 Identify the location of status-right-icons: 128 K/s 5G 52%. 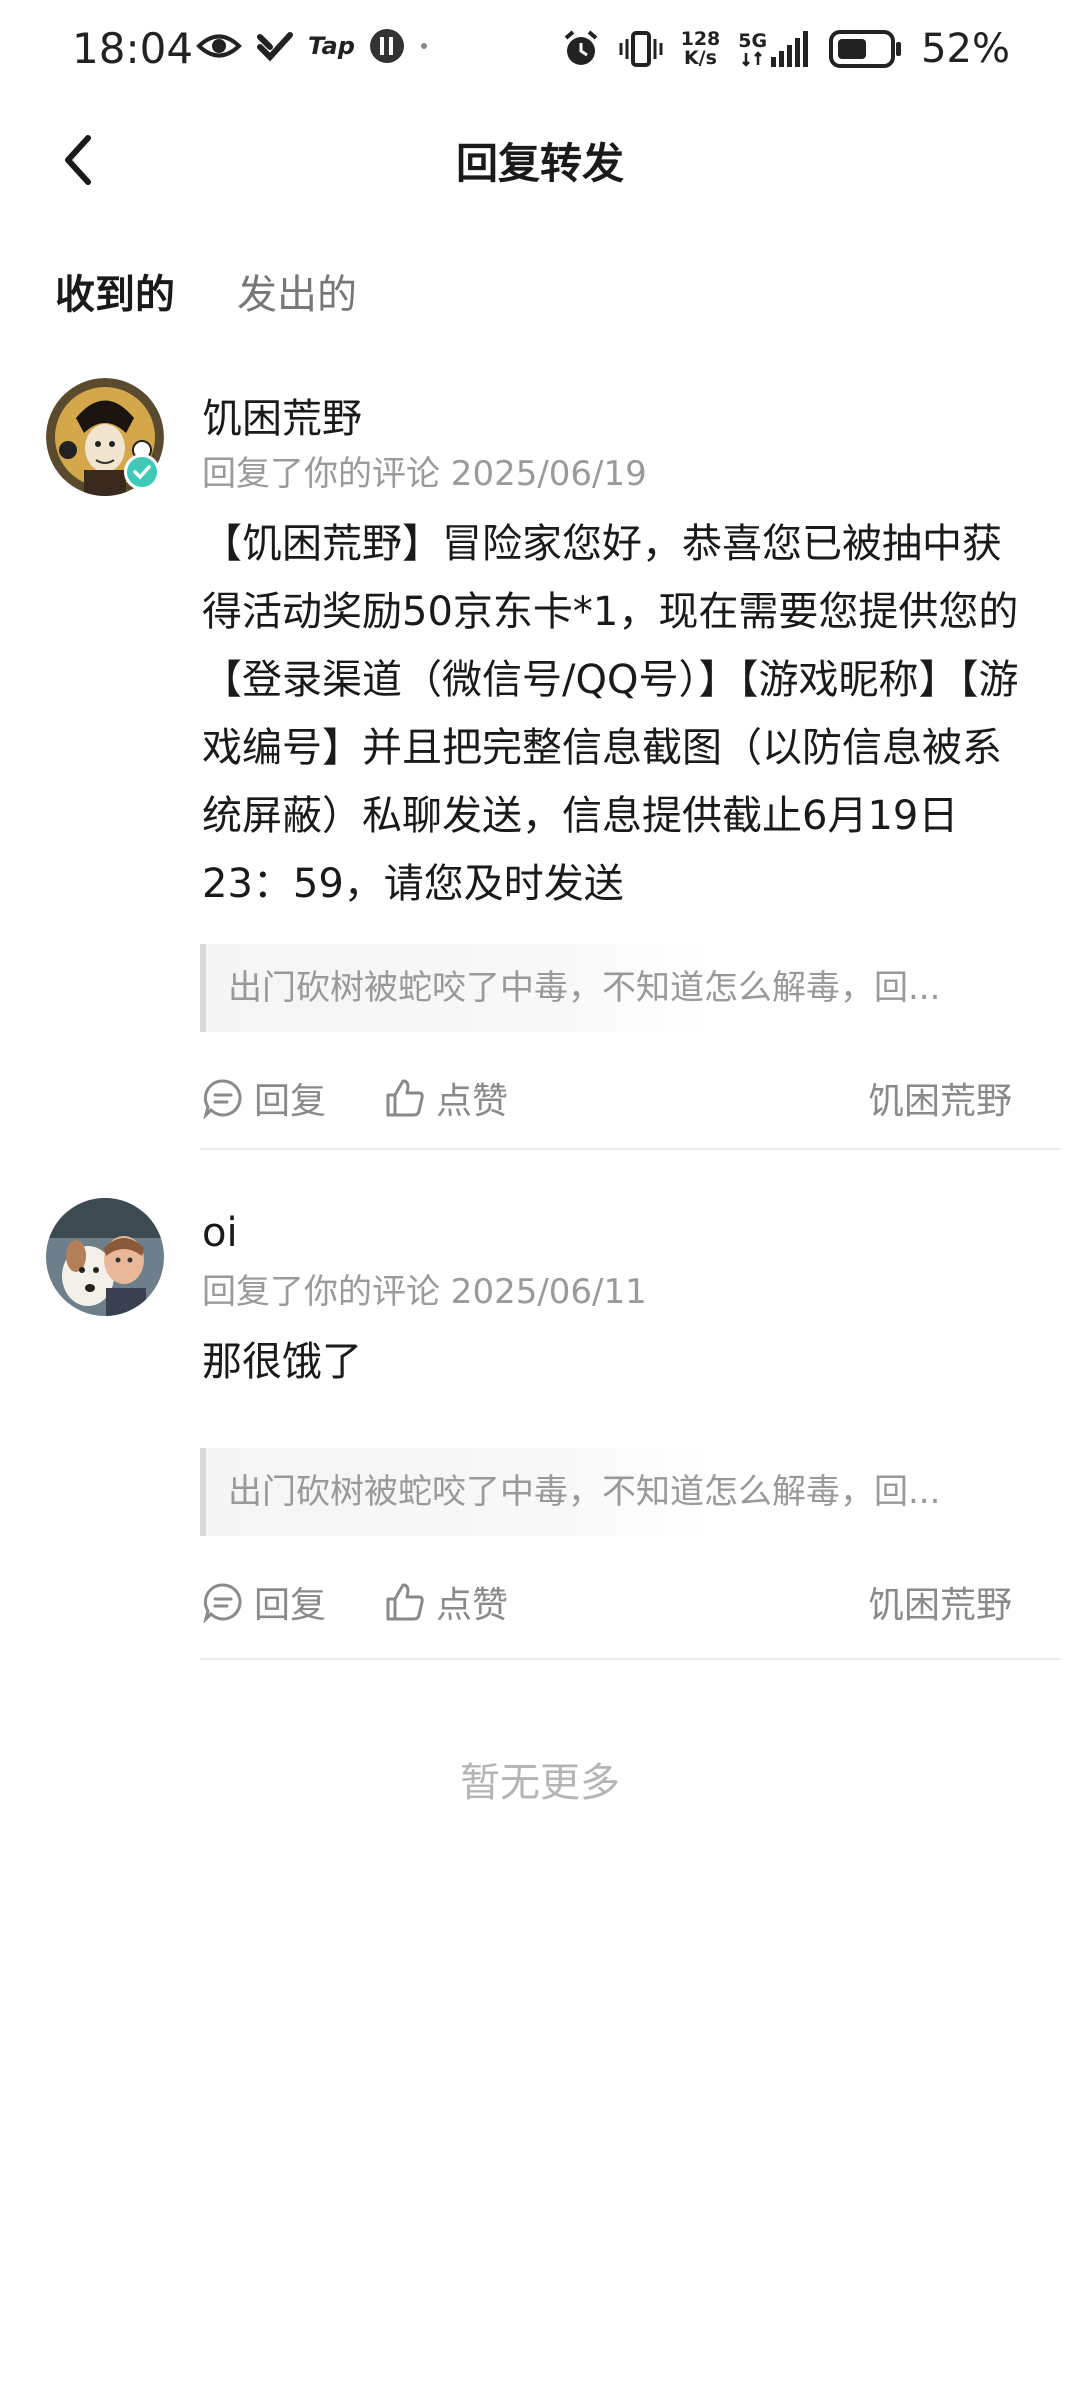
(785, 49).